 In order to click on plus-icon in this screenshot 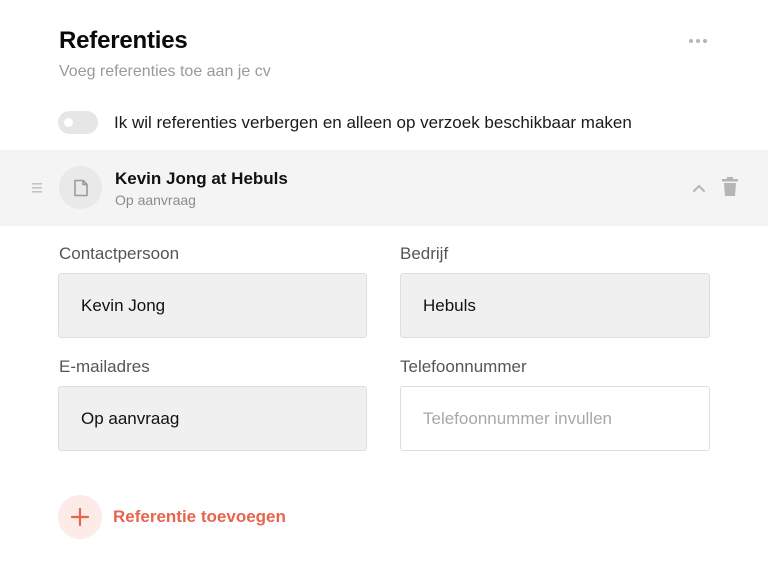, I will do `click(80, 517)`.